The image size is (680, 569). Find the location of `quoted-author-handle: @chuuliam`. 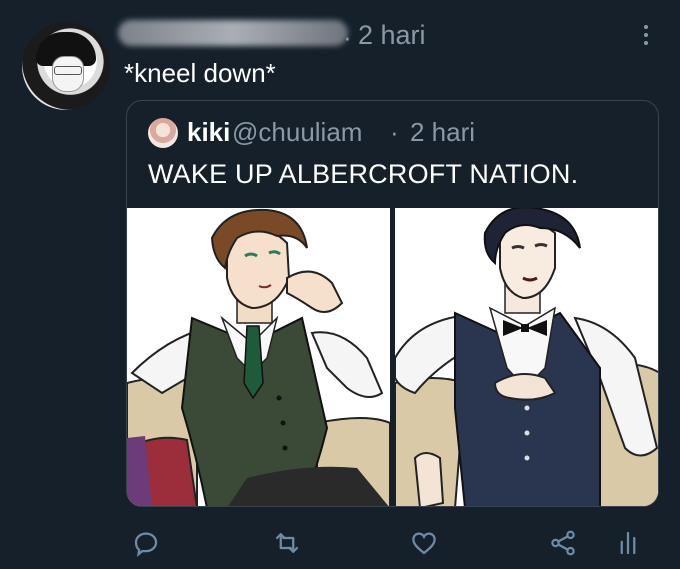

quoted-author-handle: @chuuliam is located at coordinates (297, 132).